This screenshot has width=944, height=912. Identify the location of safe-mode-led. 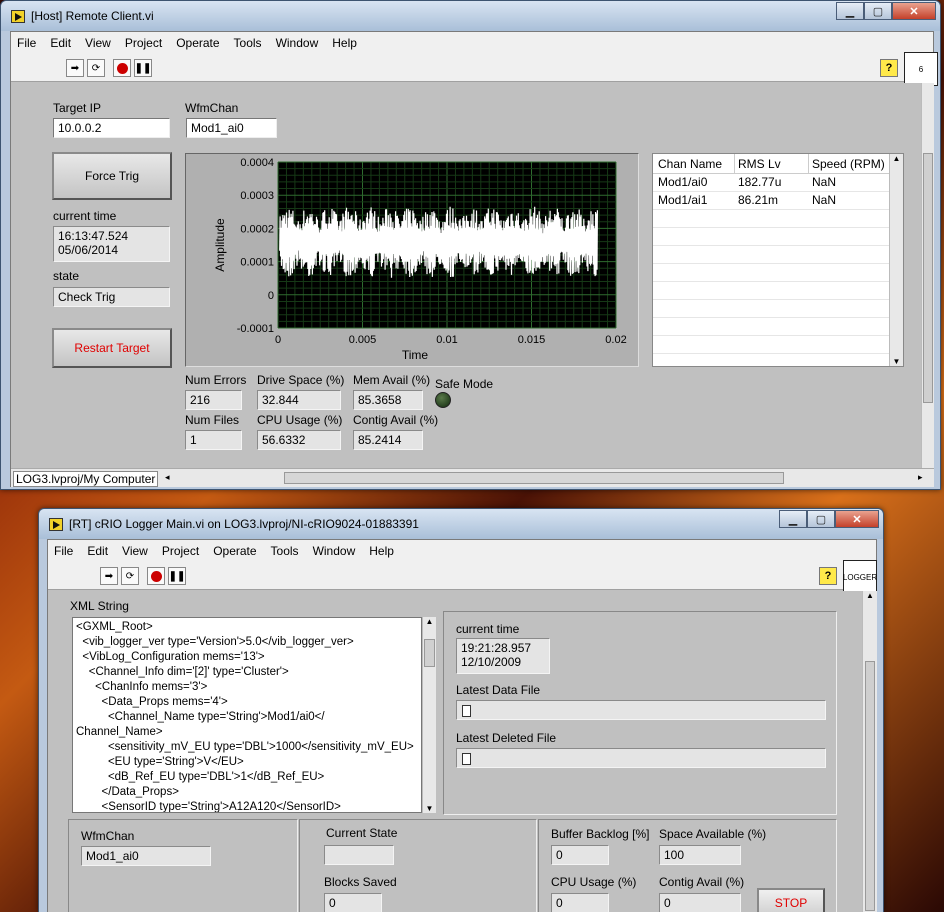
(443, 400).